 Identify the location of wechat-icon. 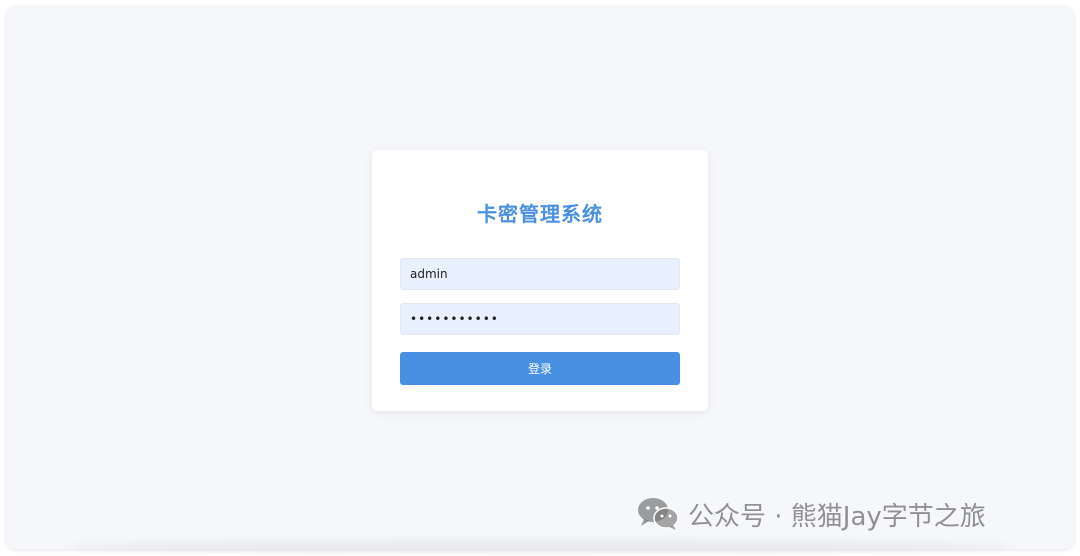
(658, 514).